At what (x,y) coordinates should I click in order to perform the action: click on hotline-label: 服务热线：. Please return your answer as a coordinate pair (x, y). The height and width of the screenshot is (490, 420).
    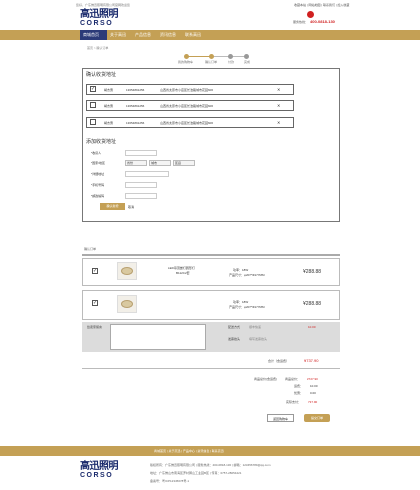
    Looking at the image, I should click on (301, 22).